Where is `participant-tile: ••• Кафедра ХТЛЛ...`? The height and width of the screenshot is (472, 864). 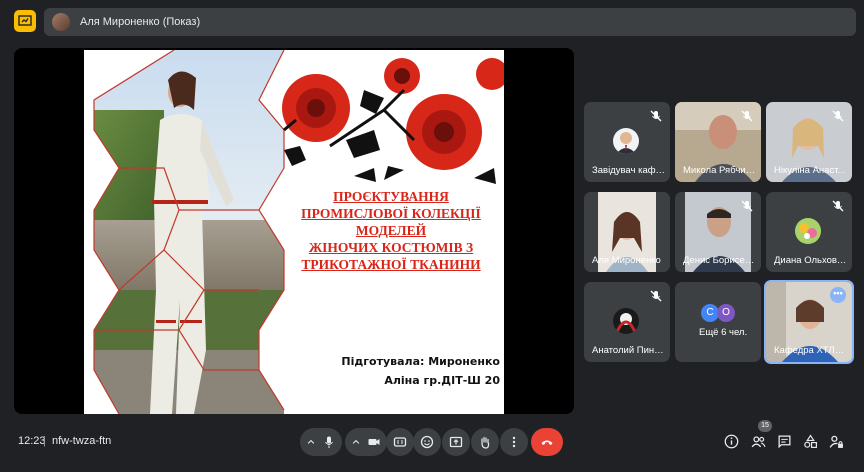 participant-tile: ••• Кафедра ХТЛЛ... is located at coordinates (809, 322).